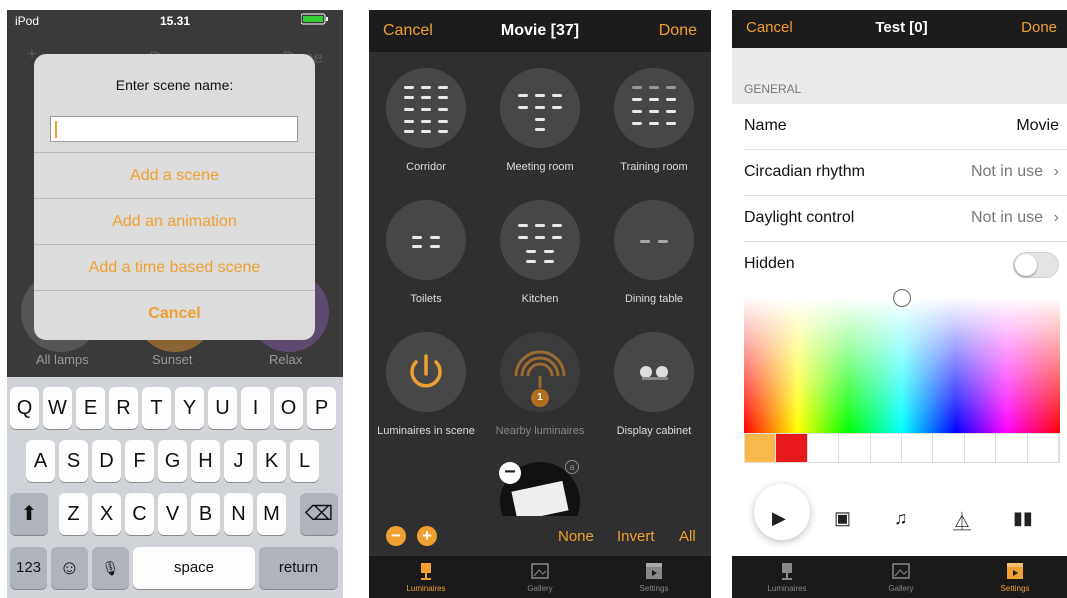 The height and width of the screenshot is (598, 1067). What do you see at coordinates (110, 568) in the screenshot?
I see `microphone-icon: 🎙` at bounding box center [110, 568].